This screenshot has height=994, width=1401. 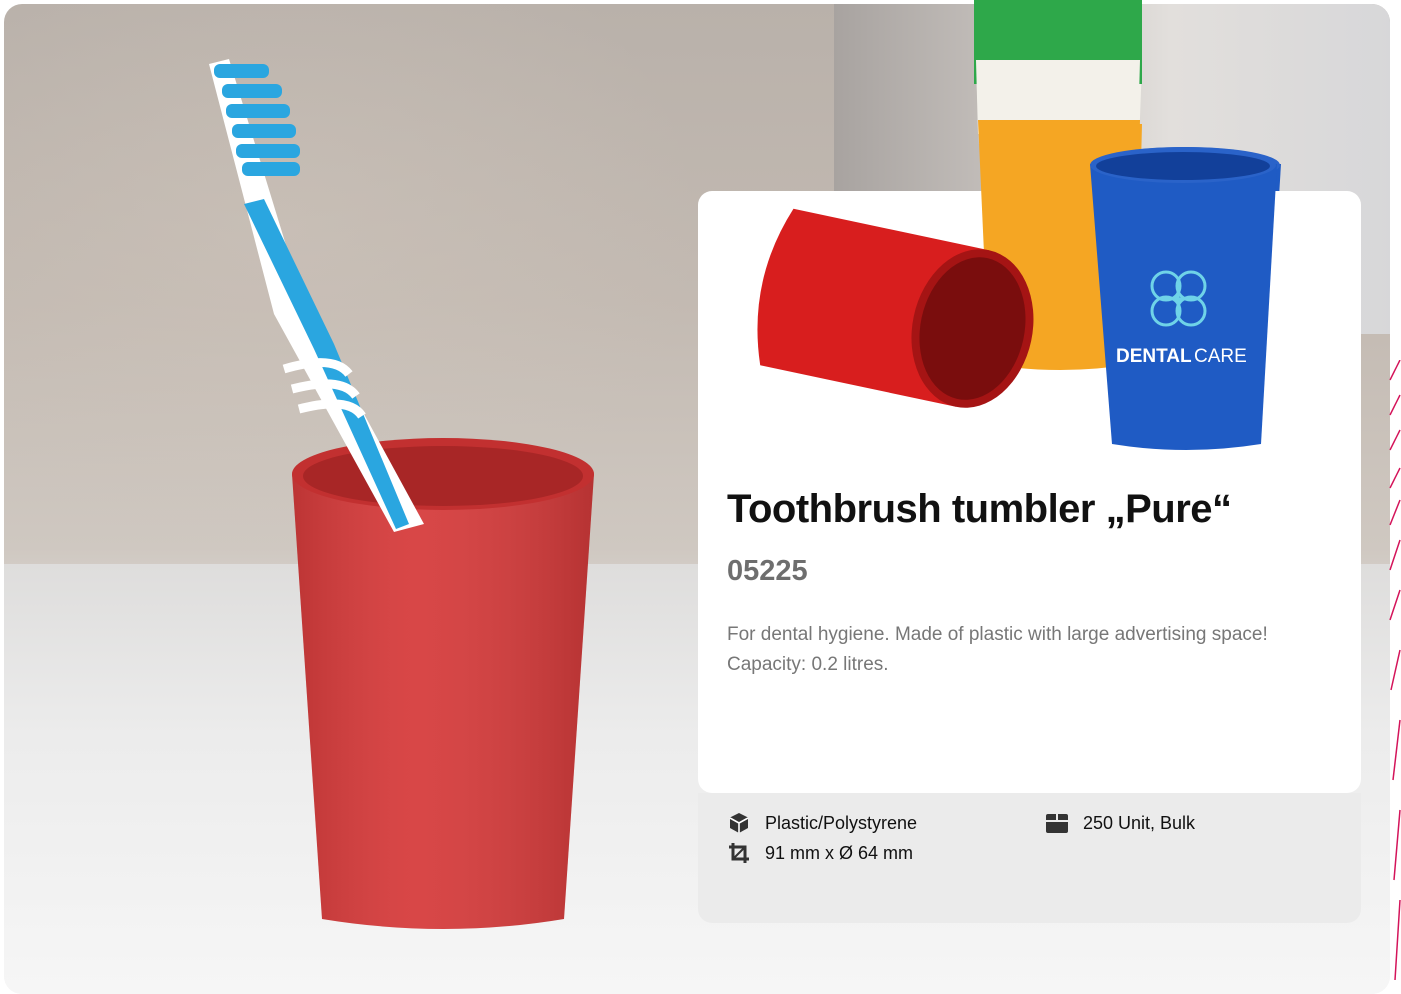 What do you see at coordinates (1154, 356) in the screenshot?
I see `logo-brand-text: DENTAL` at bounding box center [1154, 356].